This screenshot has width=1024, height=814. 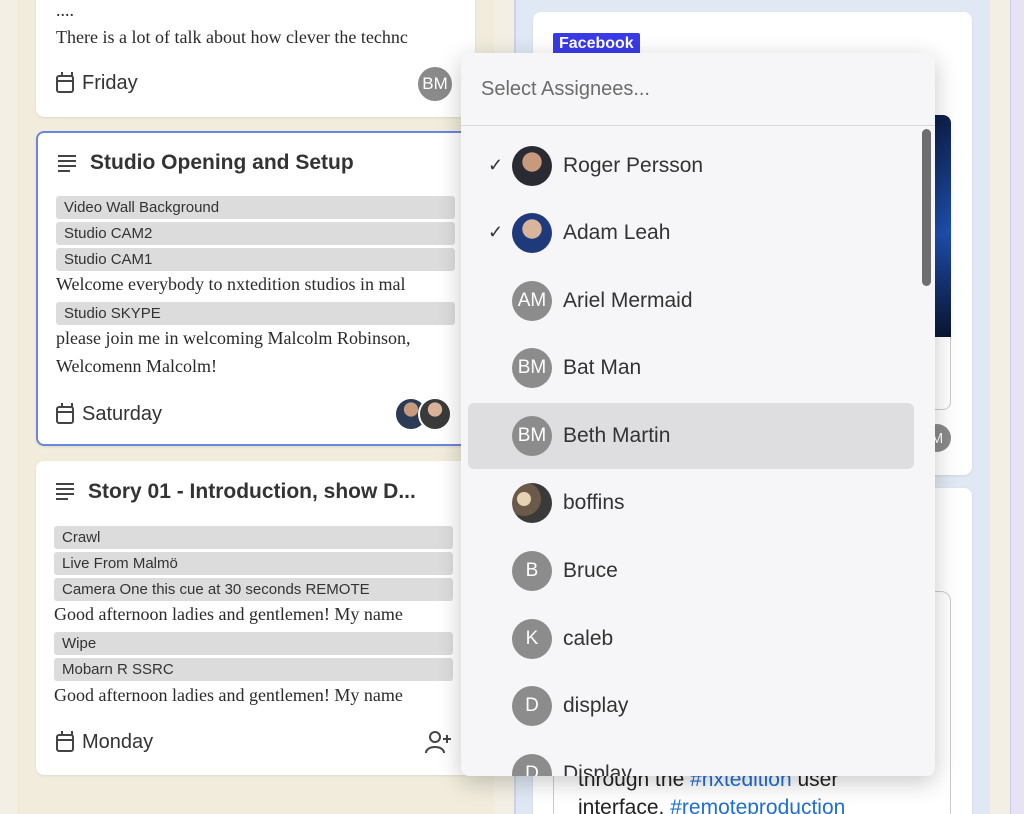 What do you see at coordinates (118, 742) in the screenshot?
I see `card-day: Monday` at bounding box center [118, 742].